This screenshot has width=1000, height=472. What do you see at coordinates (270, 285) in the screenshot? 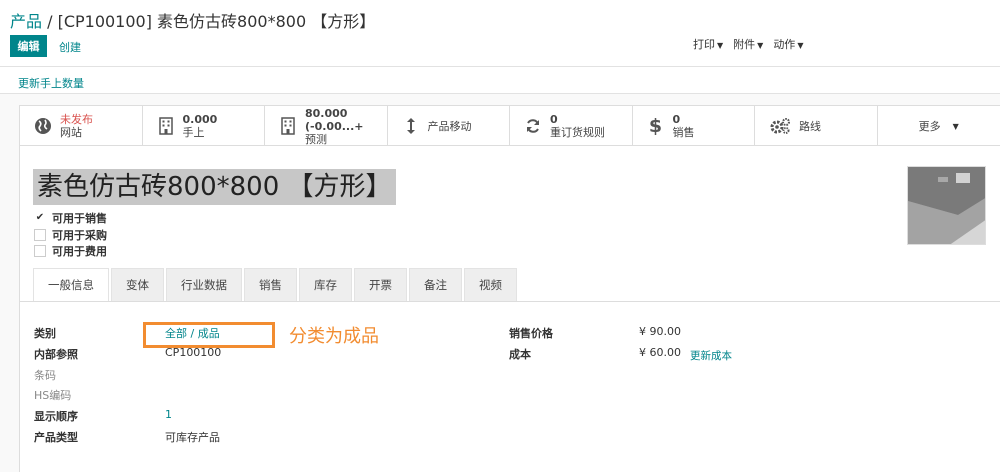
I see `tab-sales: 销售` at bounding box center [270, 285].